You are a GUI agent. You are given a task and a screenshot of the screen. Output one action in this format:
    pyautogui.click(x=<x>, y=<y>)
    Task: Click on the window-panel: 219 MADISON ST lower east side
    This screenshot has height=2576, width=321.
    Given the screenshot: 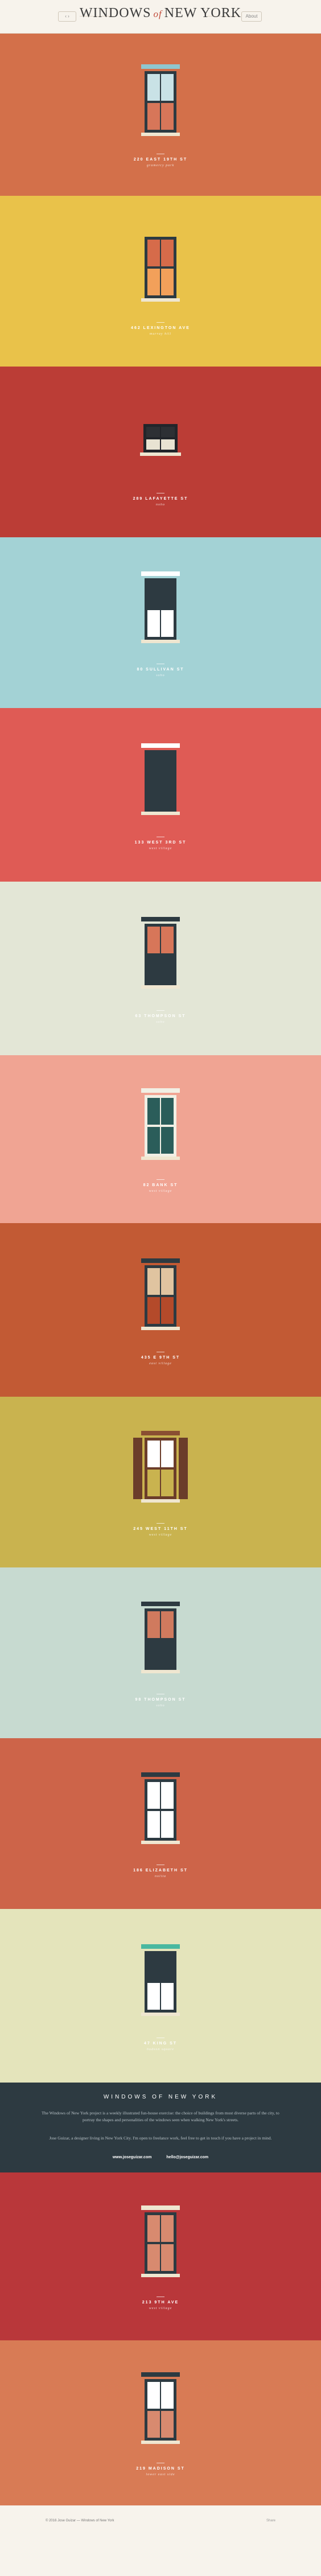 What is the action you would take?
    pyautogui.click(x=160, y=2423)
    